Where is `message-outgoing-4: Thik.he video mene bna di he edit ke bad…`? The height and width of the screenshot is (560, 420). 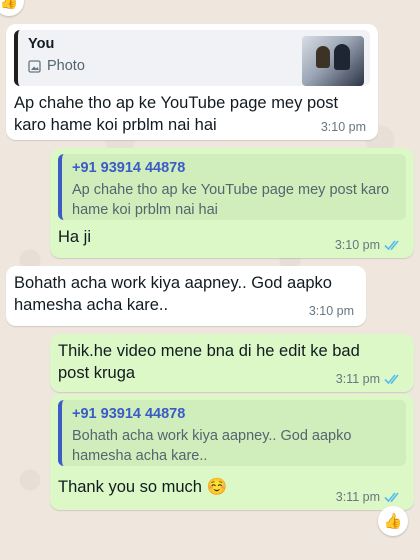 message-outgoing-4: Thik.he video mene bna di he edit ke bad… is located at coordinates (232, 363).